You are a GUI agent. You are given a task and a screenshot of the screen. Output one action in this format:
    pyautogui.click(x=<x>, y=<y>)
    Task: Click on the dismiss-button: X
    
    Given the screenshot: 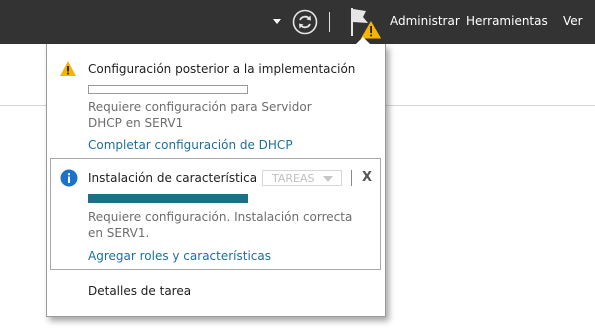 What is the action you would take?
    pyautogui.click(x=367, y=177)
    